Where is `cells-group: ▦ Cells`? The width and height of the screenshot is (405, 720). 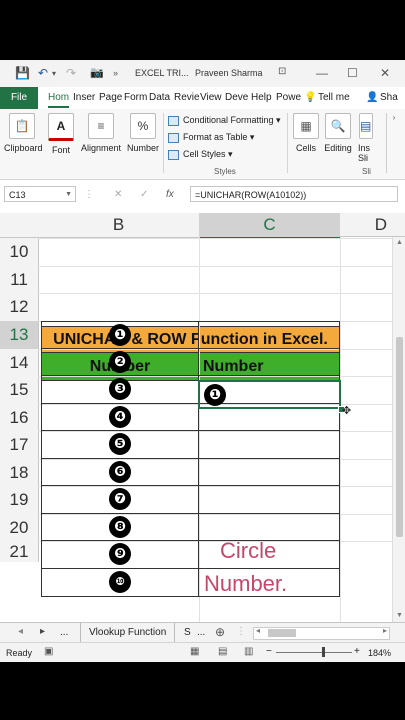 cells-group: ▦ Cells is located at coordinates (306, 133).